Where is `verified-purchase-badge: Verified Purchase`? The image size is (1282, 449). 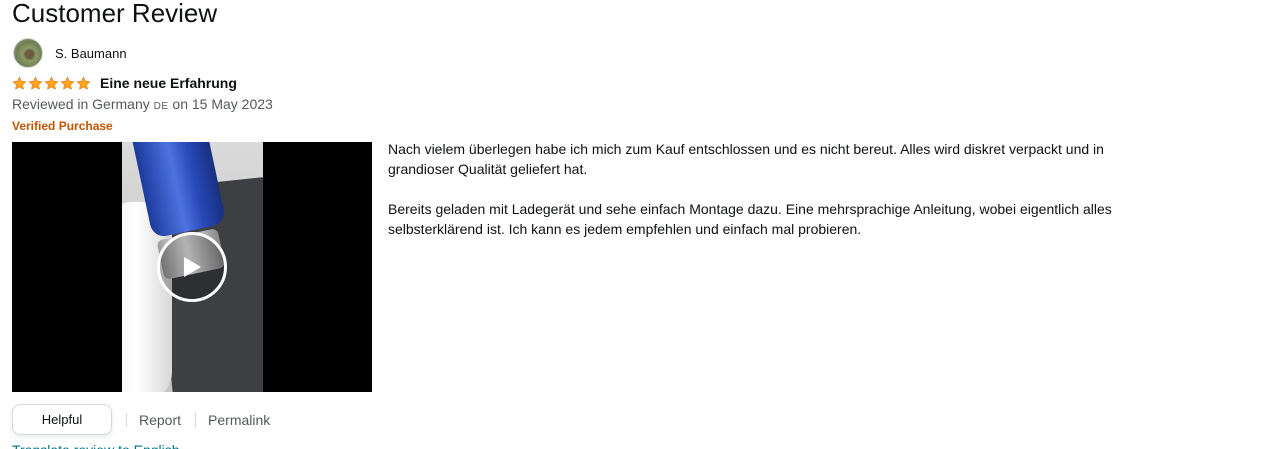
verified-purchase-badge: Verified Purchase is located at coordinates (62, 126).